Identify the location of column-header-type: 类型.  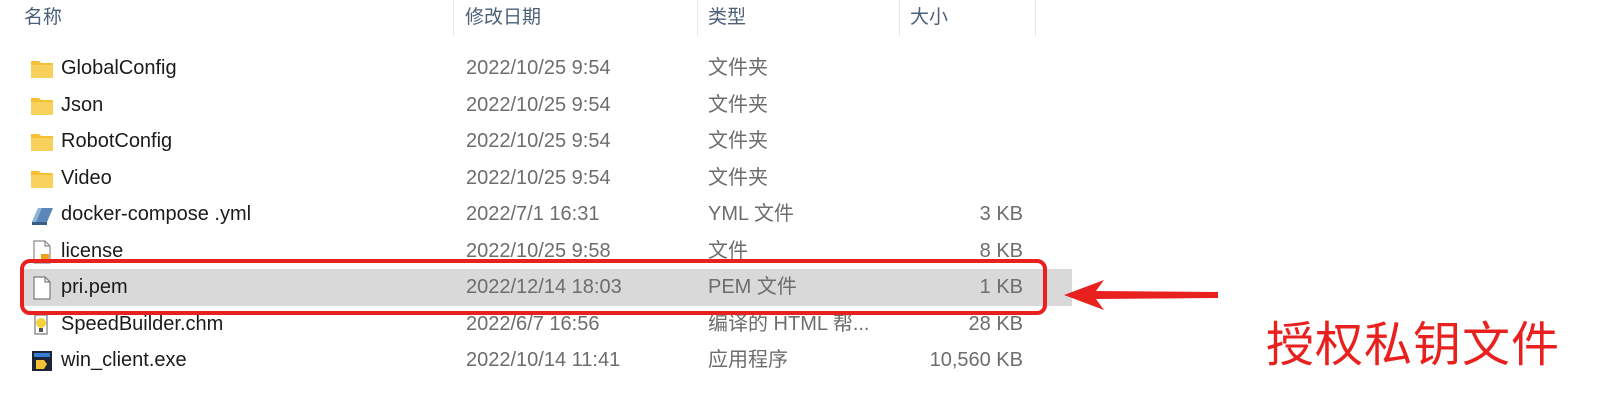
(727, 18).